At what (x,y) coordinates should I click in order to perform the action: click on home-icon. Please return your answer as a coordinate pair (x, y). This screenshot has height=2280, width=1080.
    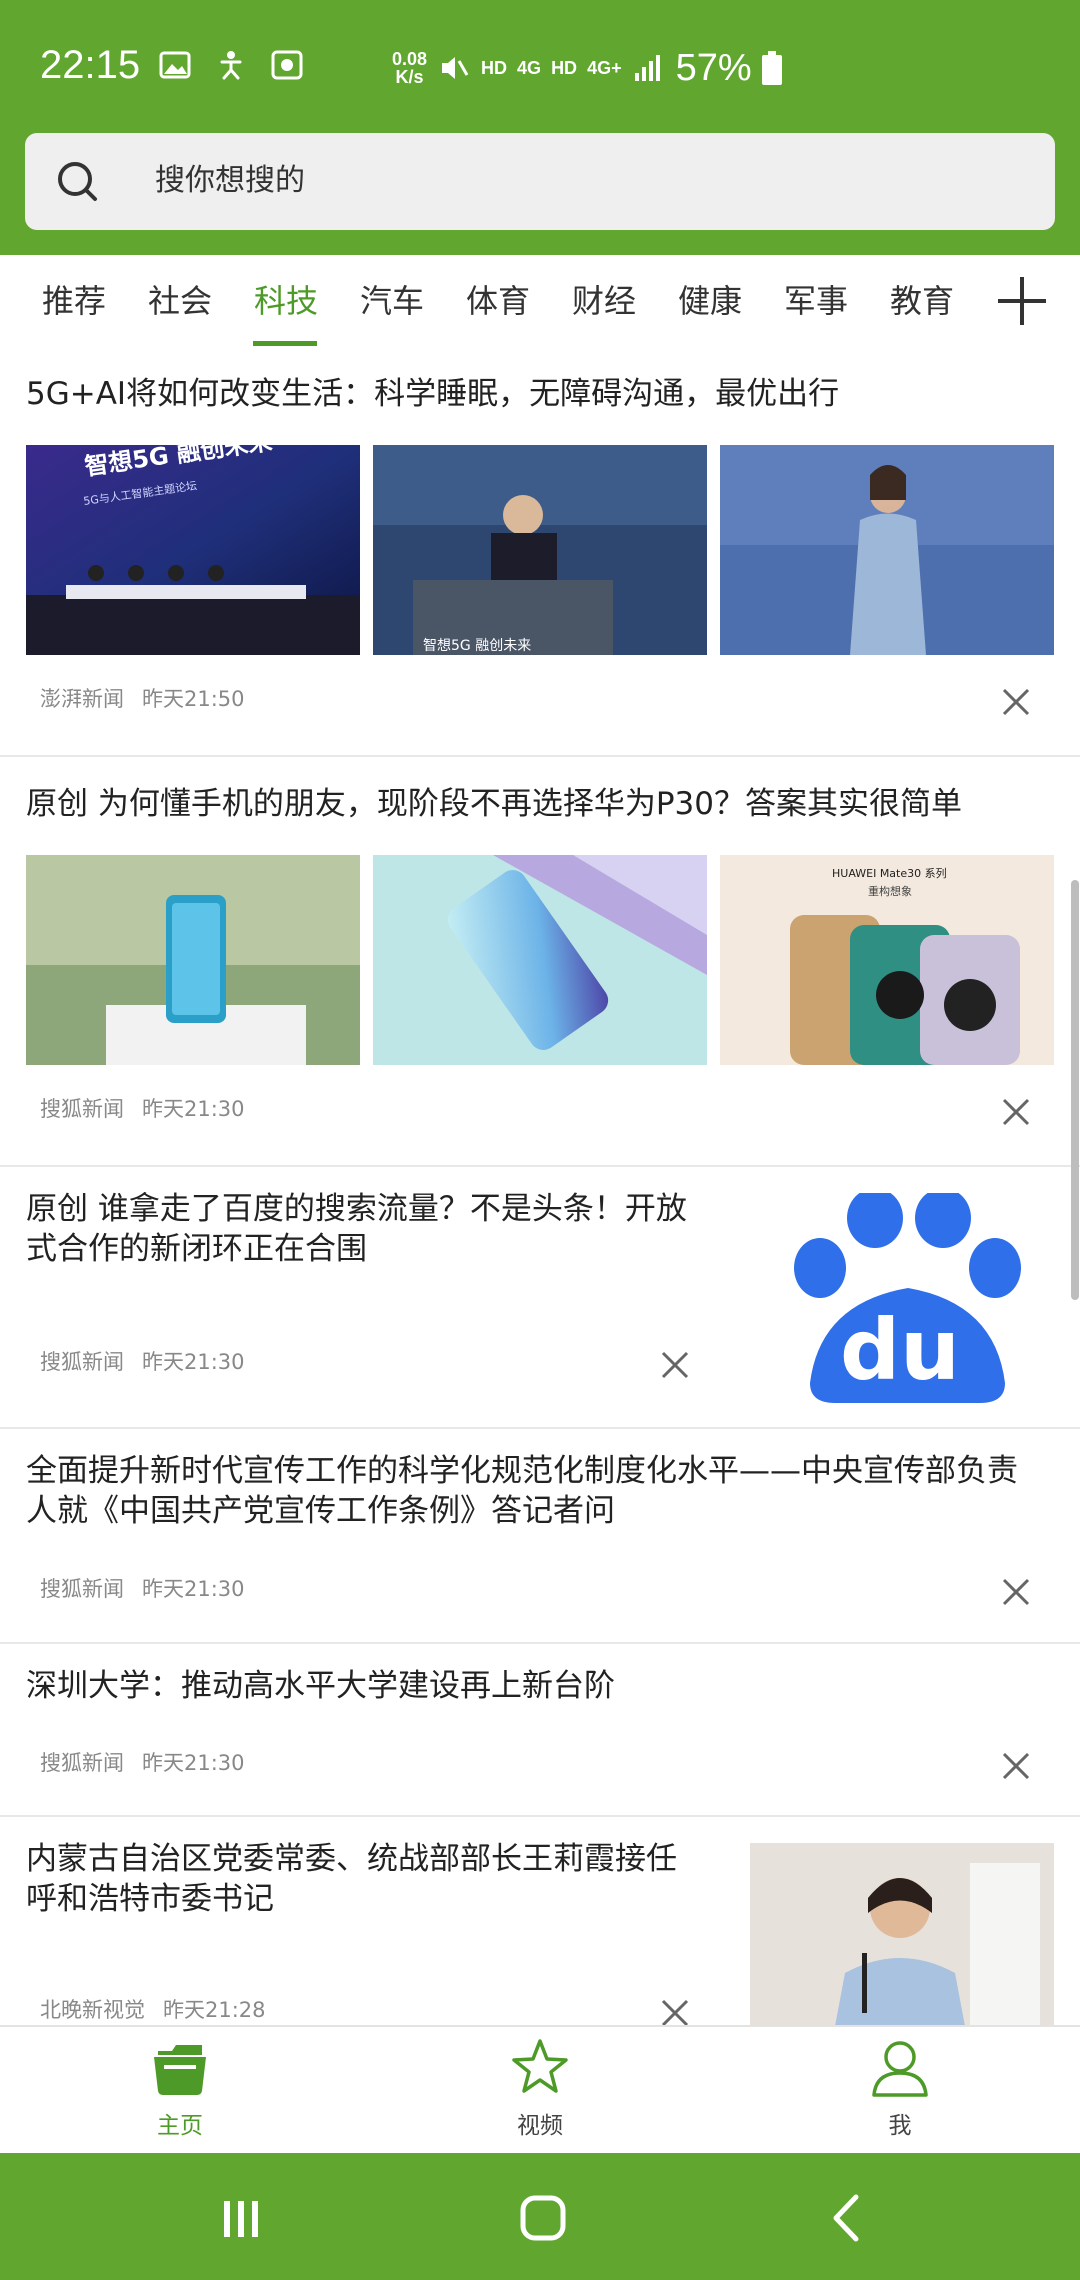
    Looking at the image, I should click on (543, 2218).